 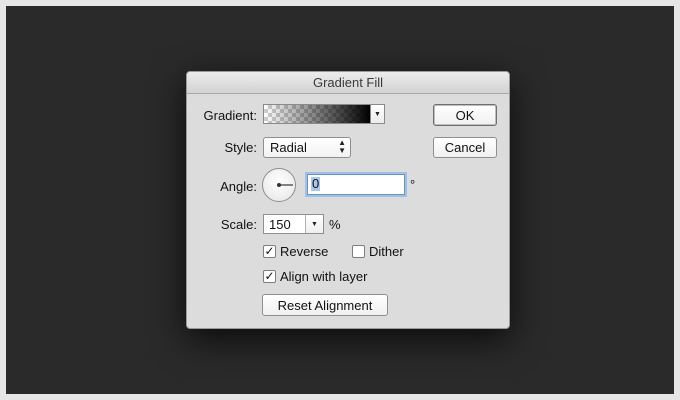 I want to click on dither-checkbox, so click(x=358, y=251).